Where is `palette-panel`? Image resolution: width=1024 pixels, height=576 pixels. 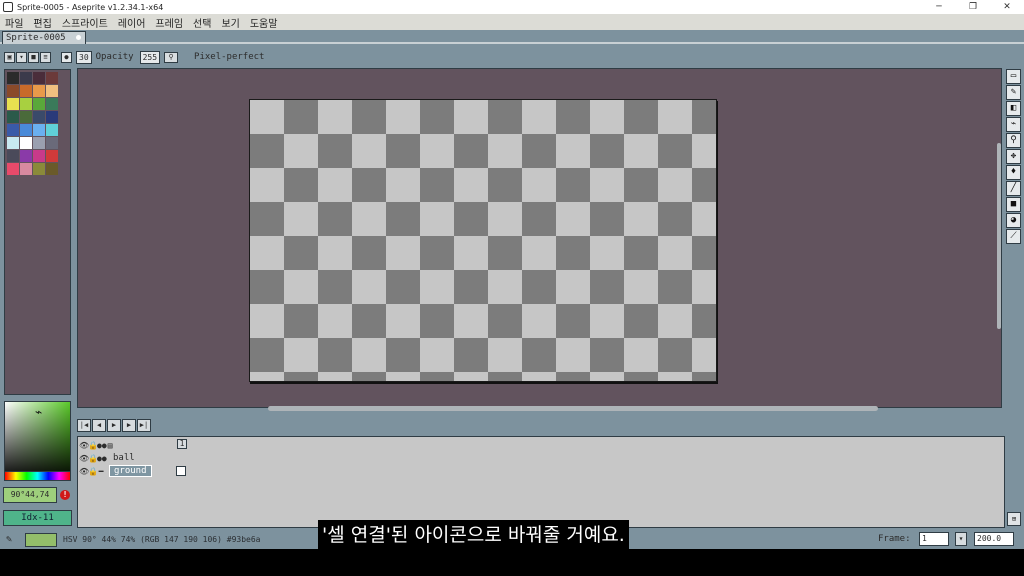
palette-panel is located at coordinates (37, 232).